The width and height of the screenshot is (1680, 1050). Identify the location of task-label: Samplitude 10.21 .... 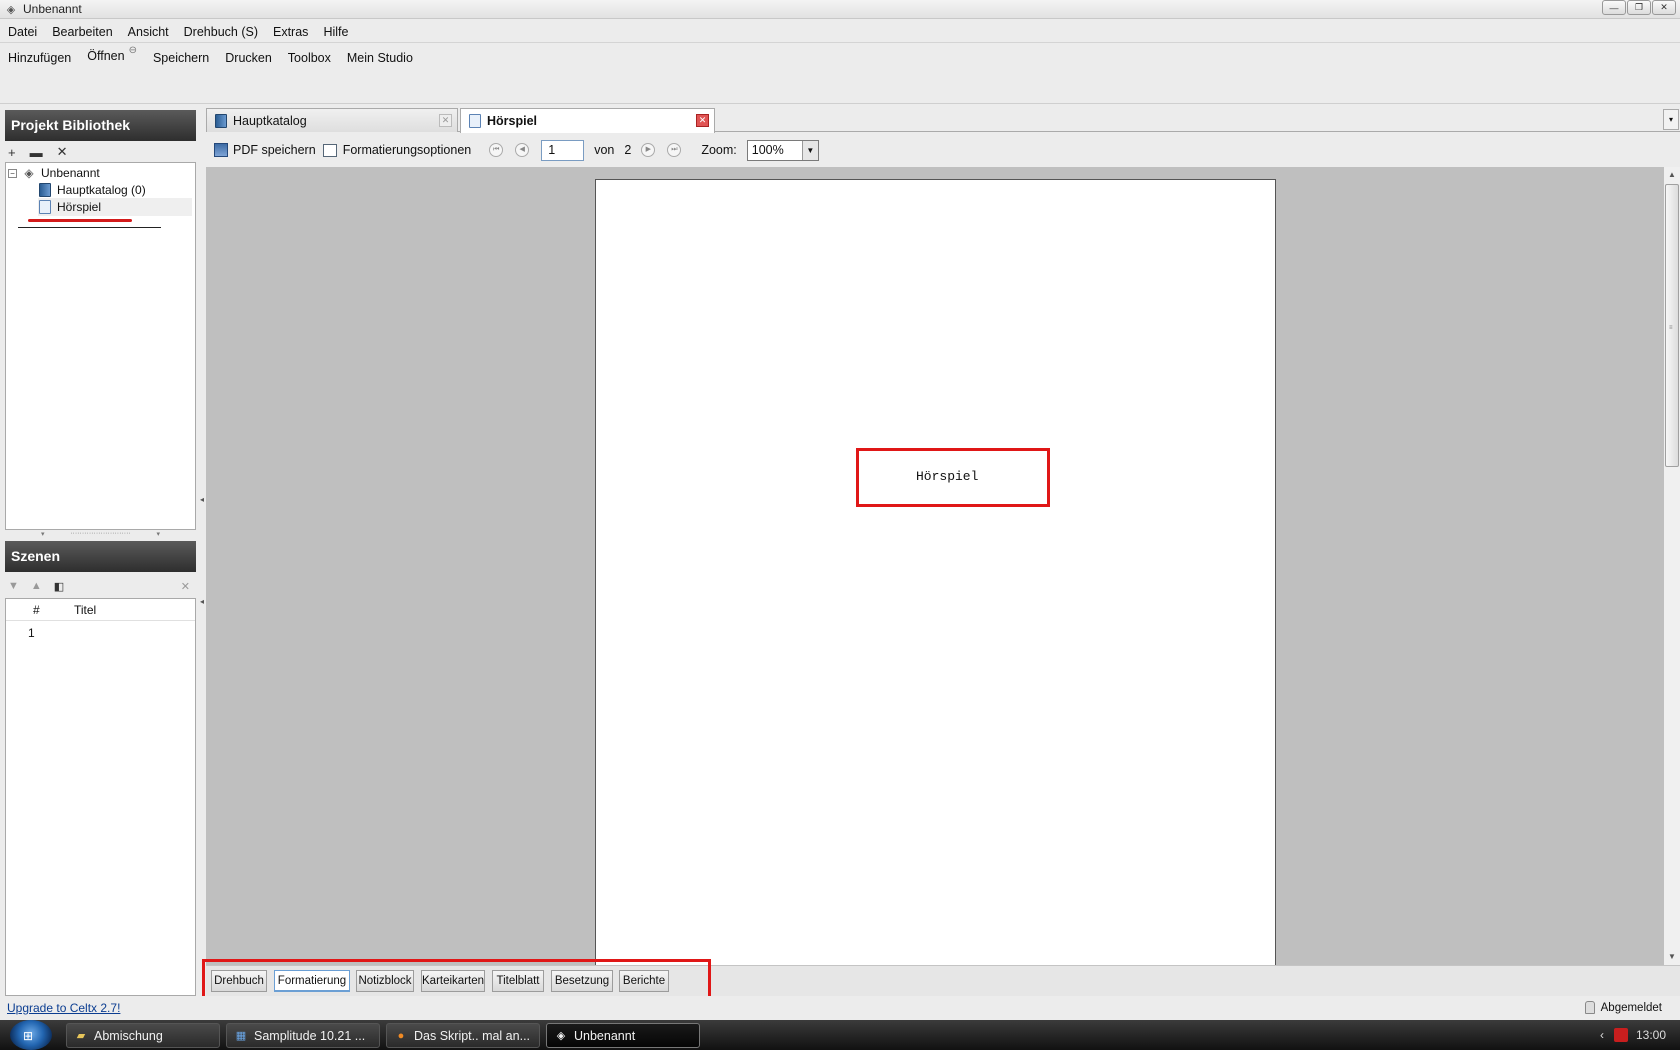
(310, 1035).